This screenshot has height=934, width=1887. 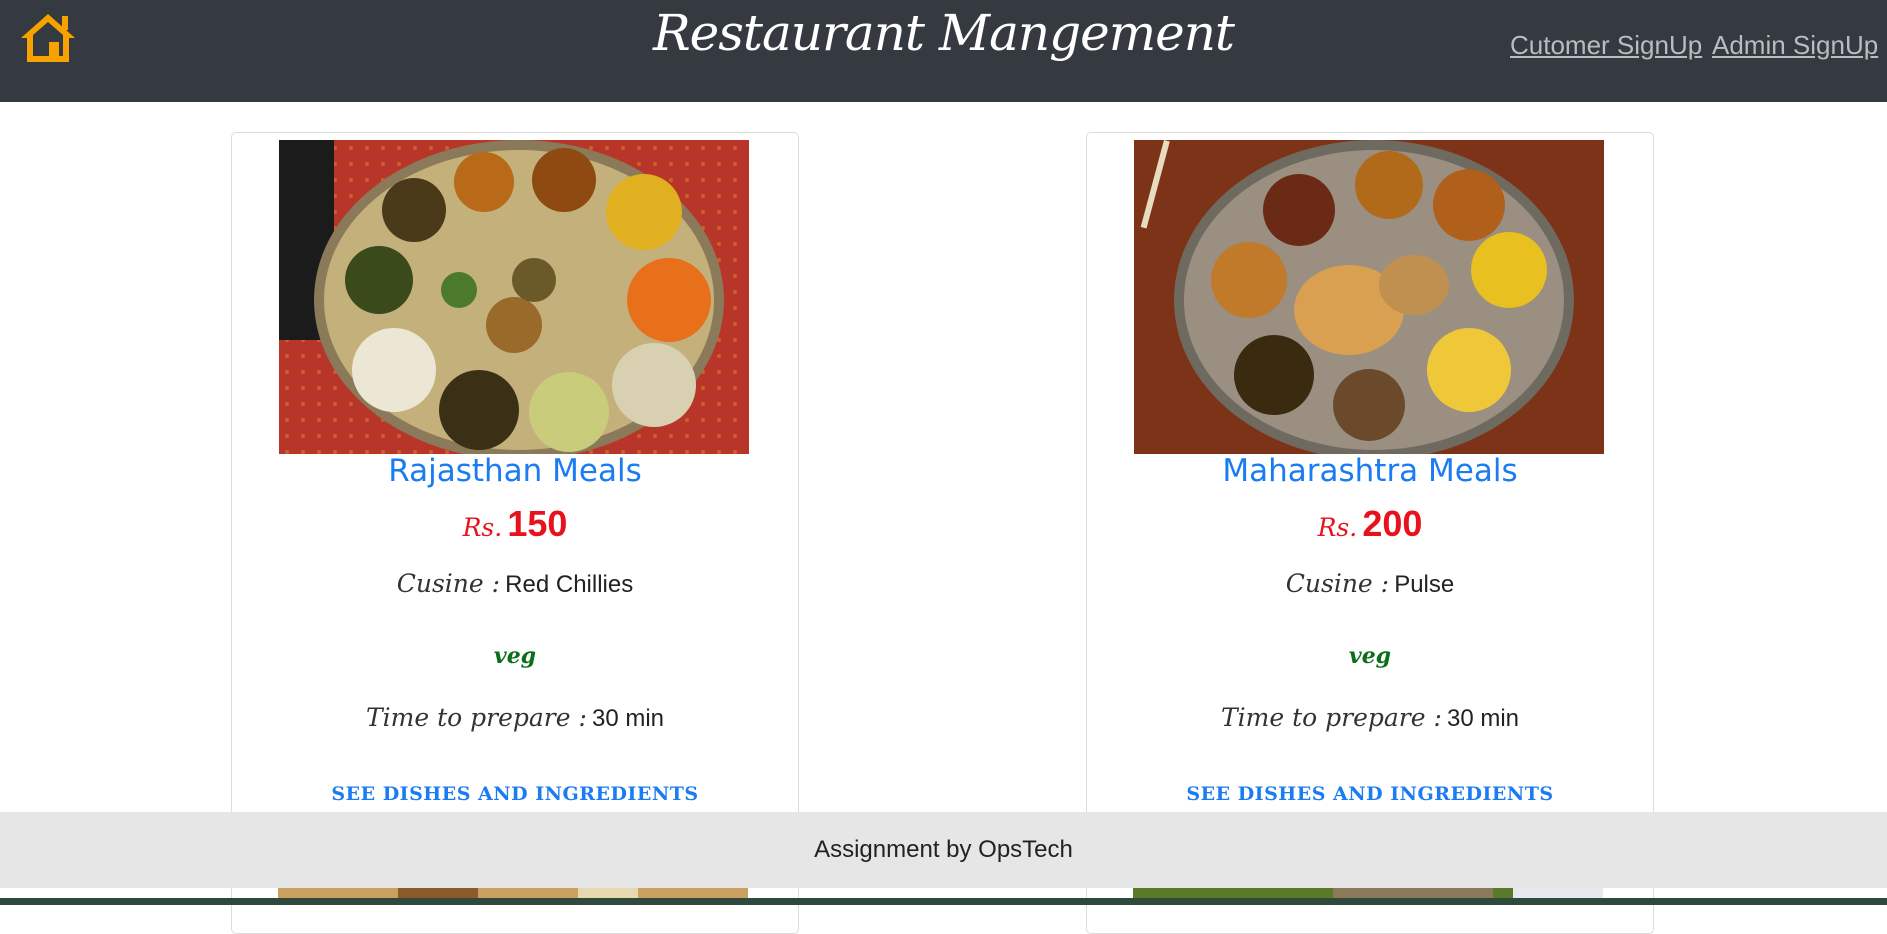 What do you see at coordinates (537, 523) in the screenshot?
I see `price-value: 150` at bounding box center [537, 523].